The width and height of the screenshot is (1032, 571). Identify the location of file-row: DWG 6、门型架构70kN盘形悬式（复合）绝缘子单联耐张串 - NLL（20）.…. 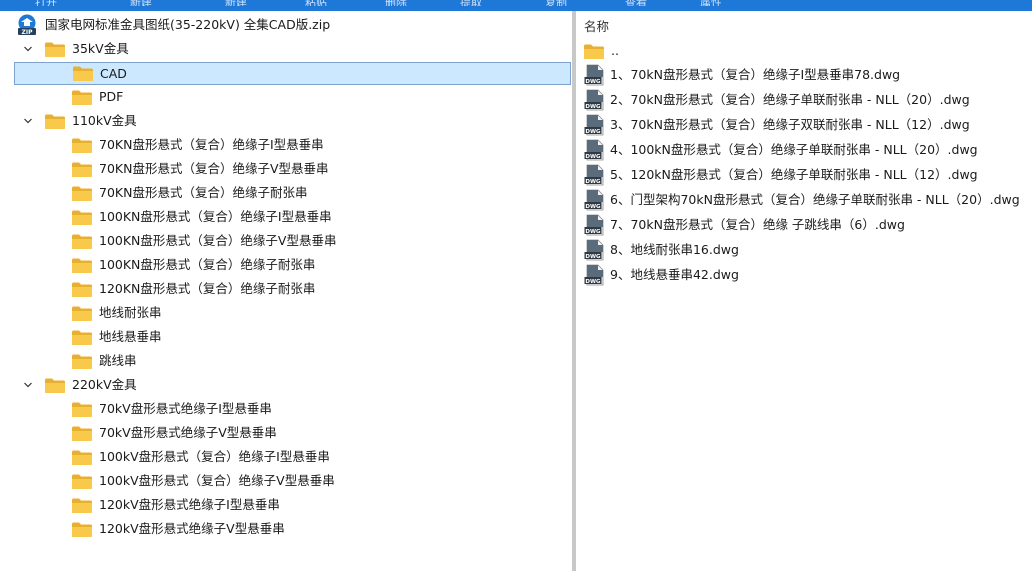
(807, 200).